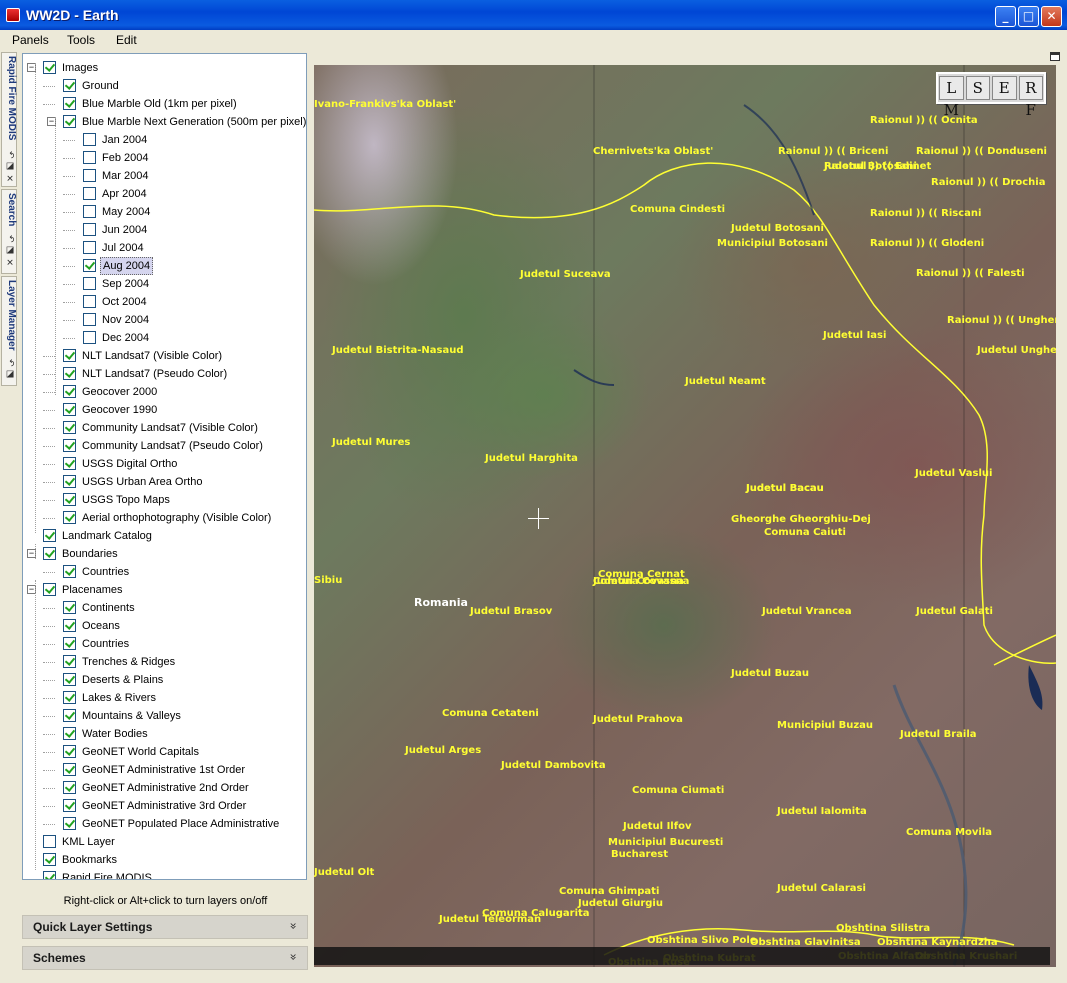 This screenshot has height=983, width=1067. I want to click on tab-search-controls-icon: ↶ ◪ ✕, so click(9, 251).